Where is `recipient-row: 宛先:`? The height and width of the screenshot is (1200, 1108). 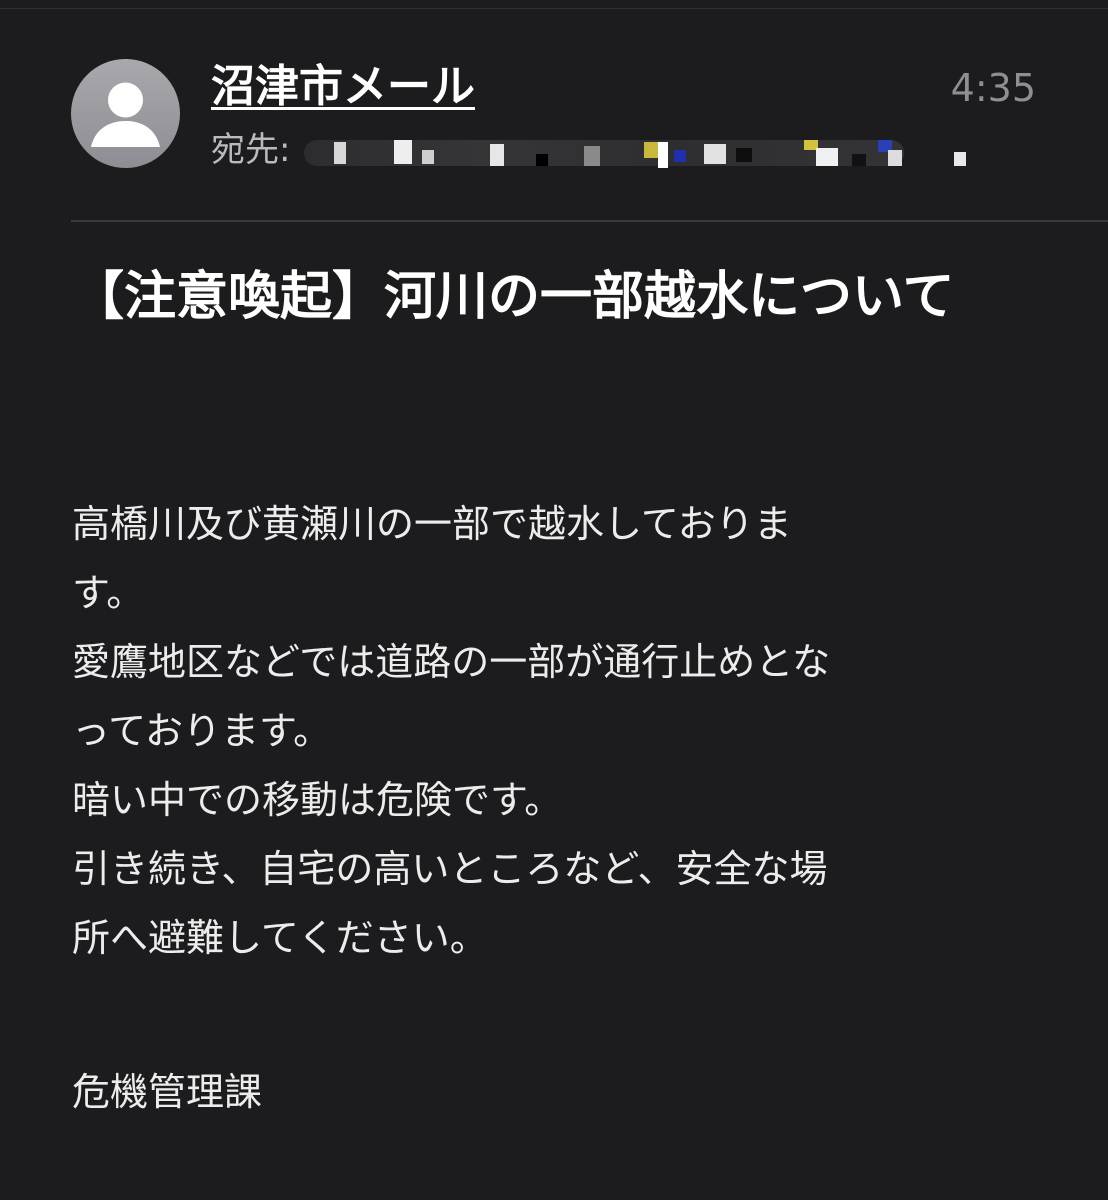
recipient-row: 宛先: is located at coordinates (589, 150).